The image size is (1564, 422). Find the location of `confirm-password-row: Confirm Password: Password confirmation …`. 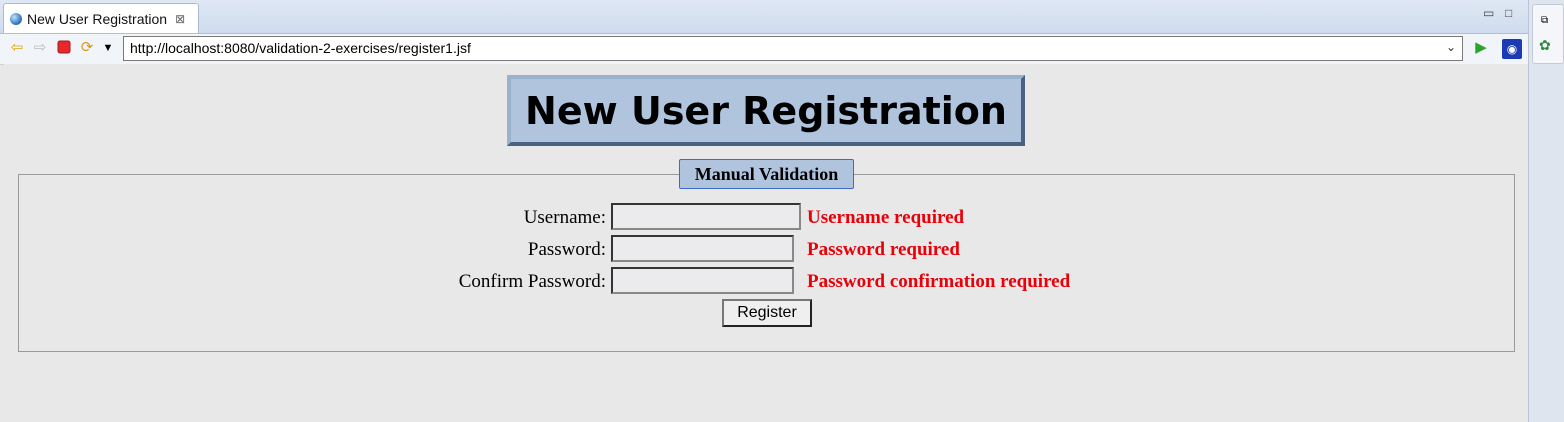

confirm-password-row: Confirm Password: Password confirmation … is located at coordinates (766, 281).